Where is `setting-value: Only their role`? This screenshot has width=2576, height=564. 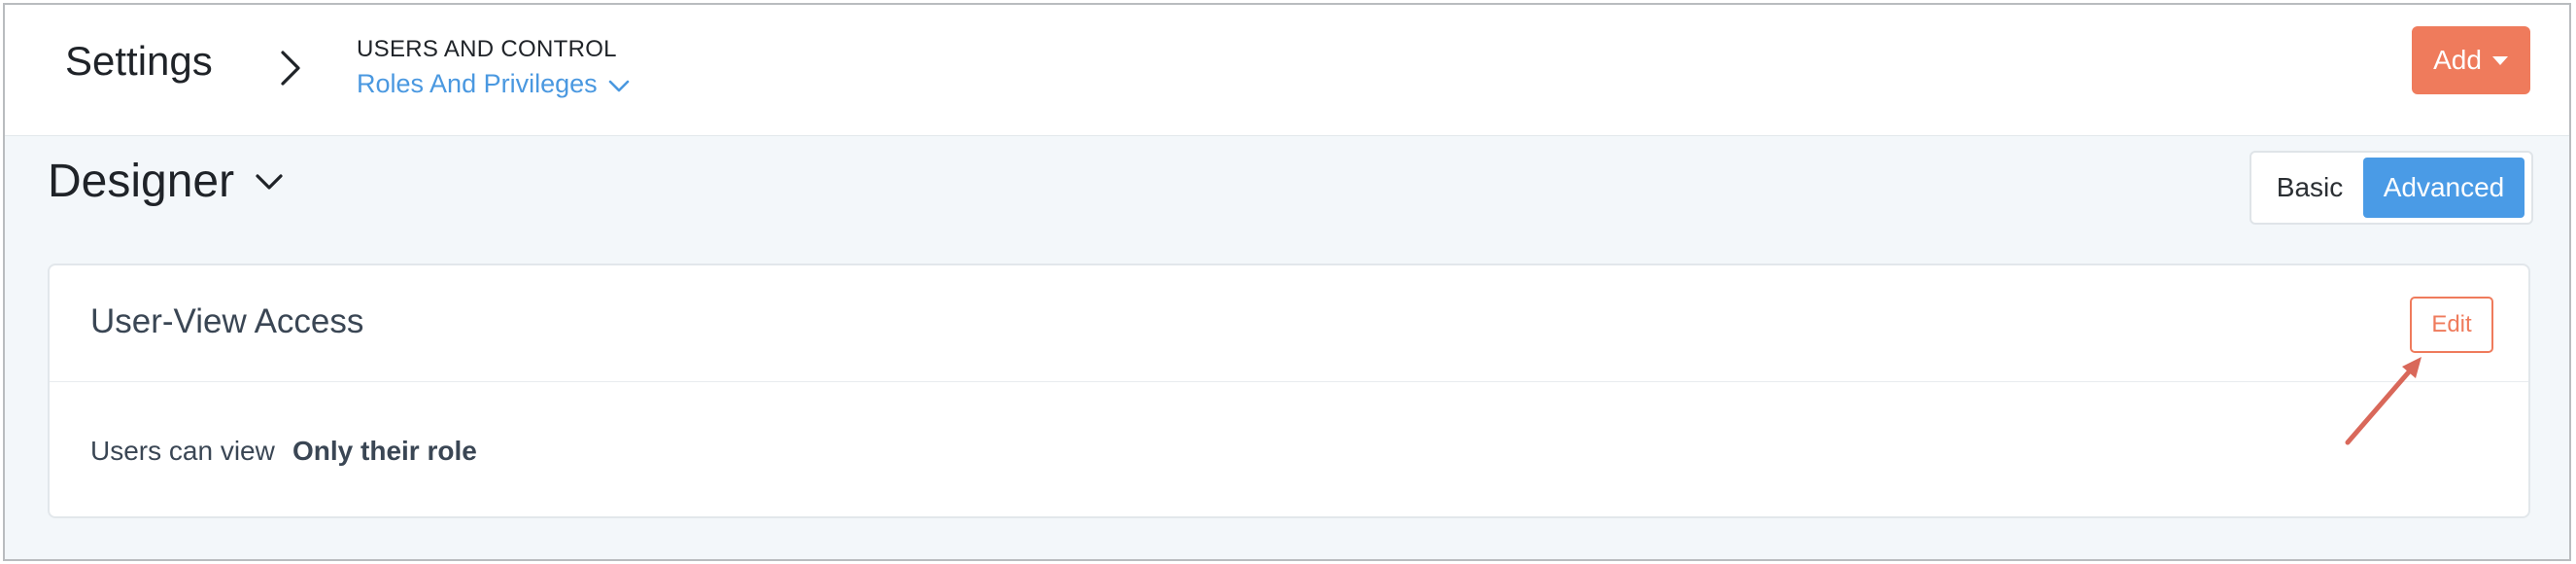 setting-value: Only their role is located at coordinates (384, 451).